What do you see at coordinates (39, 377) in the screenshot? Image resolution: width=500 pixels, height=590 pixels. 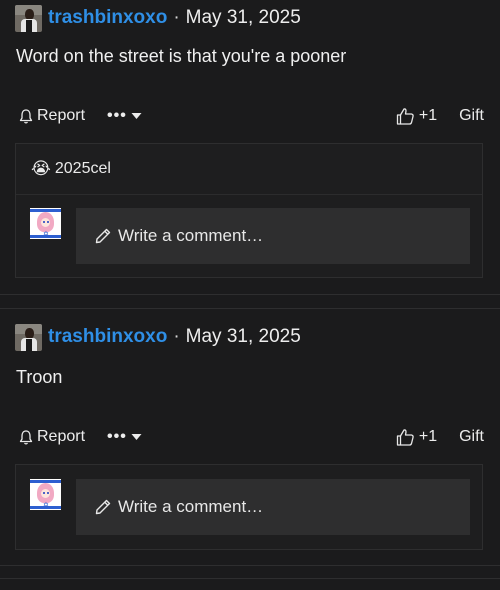 I see `post-body: Troon` at bounding box center [39, 377].